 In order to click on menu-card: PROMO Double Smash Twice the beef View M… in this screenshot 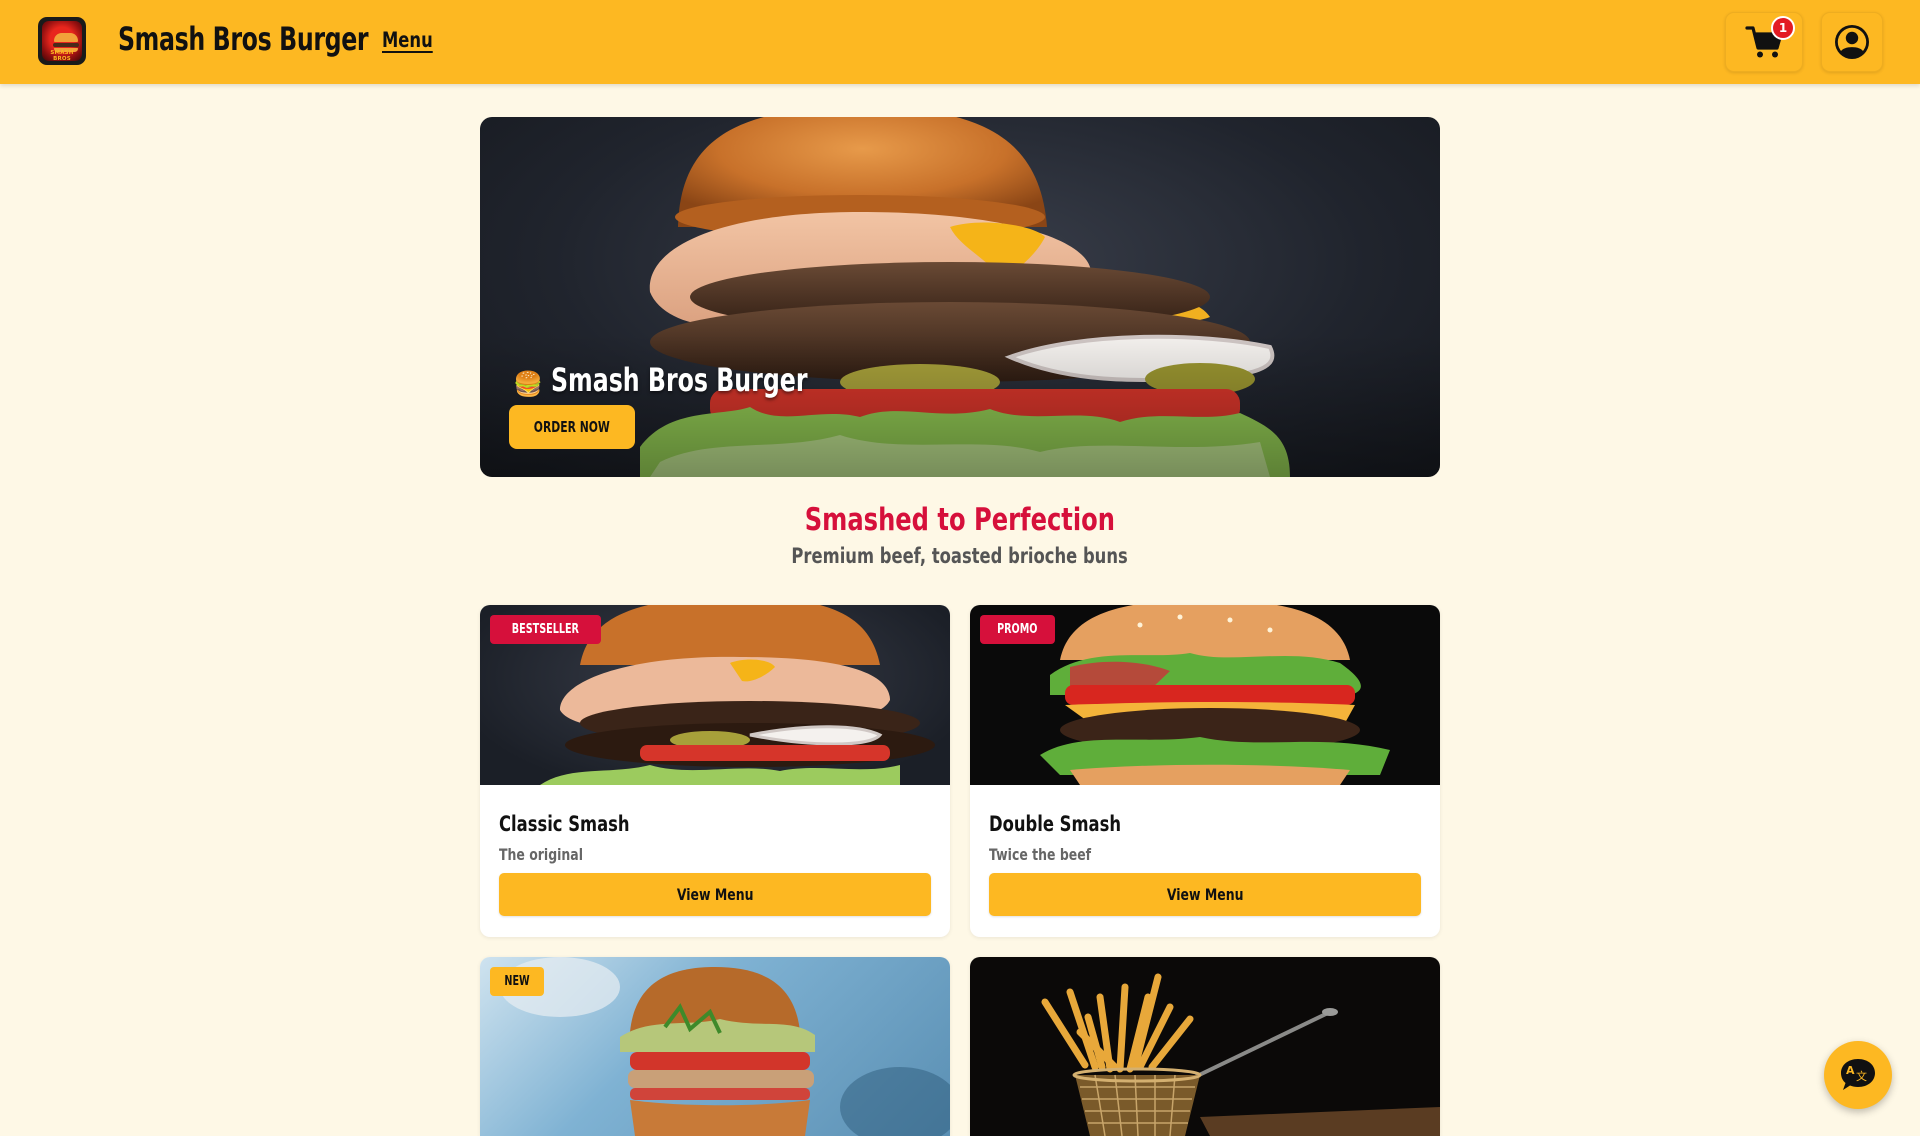, I will do `click(1205, 771)`.